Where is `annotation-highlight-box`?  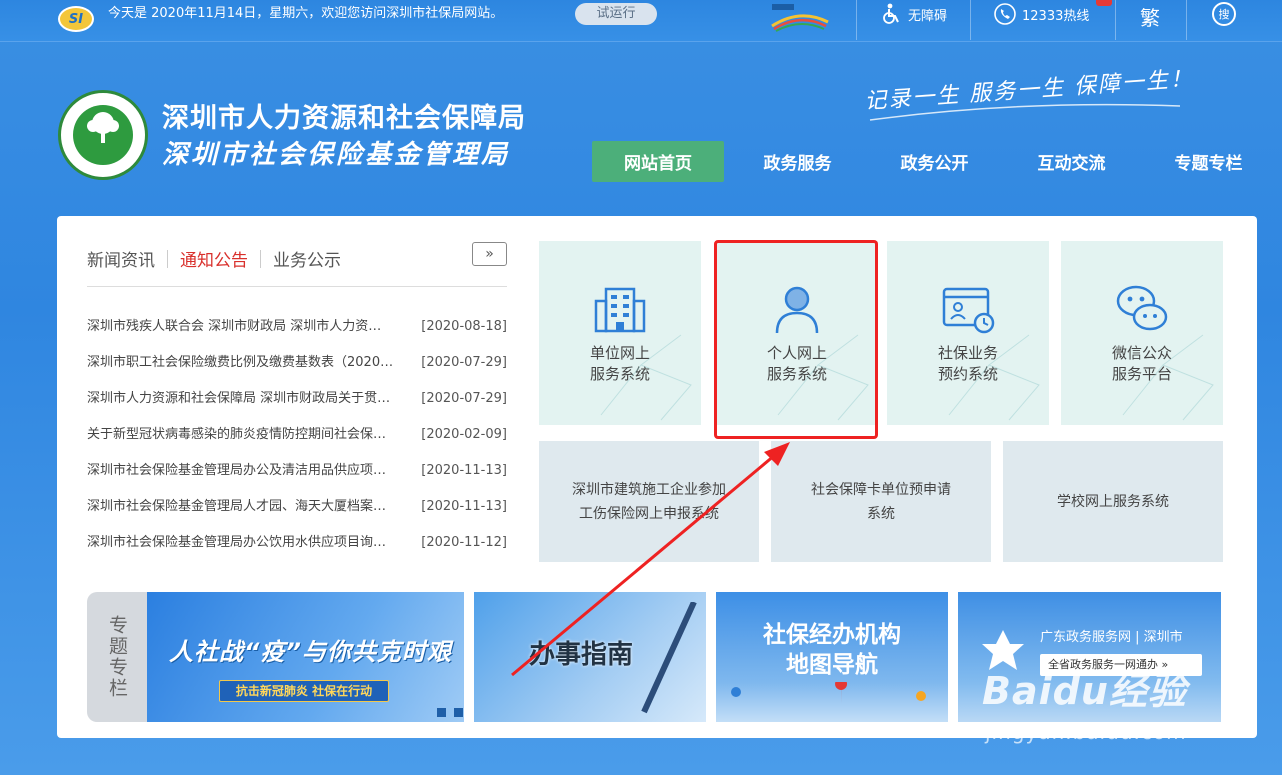
annotation-highlight-box is located at coordinates (796, 339).